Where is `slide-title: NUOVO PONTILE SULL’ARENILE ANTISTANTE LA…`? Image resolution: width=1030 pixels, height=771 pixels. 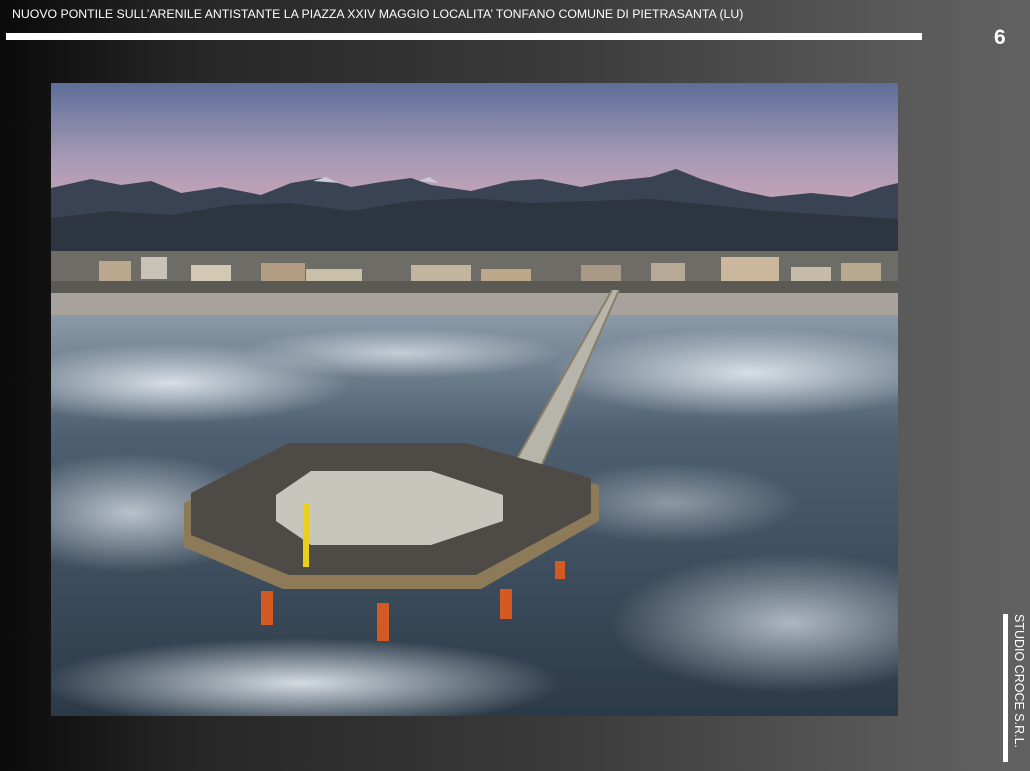 slide-title: NUOVO PONTILE SULL’ARENILE ANTISTANTE LA… is located at coordinates (378, 14).